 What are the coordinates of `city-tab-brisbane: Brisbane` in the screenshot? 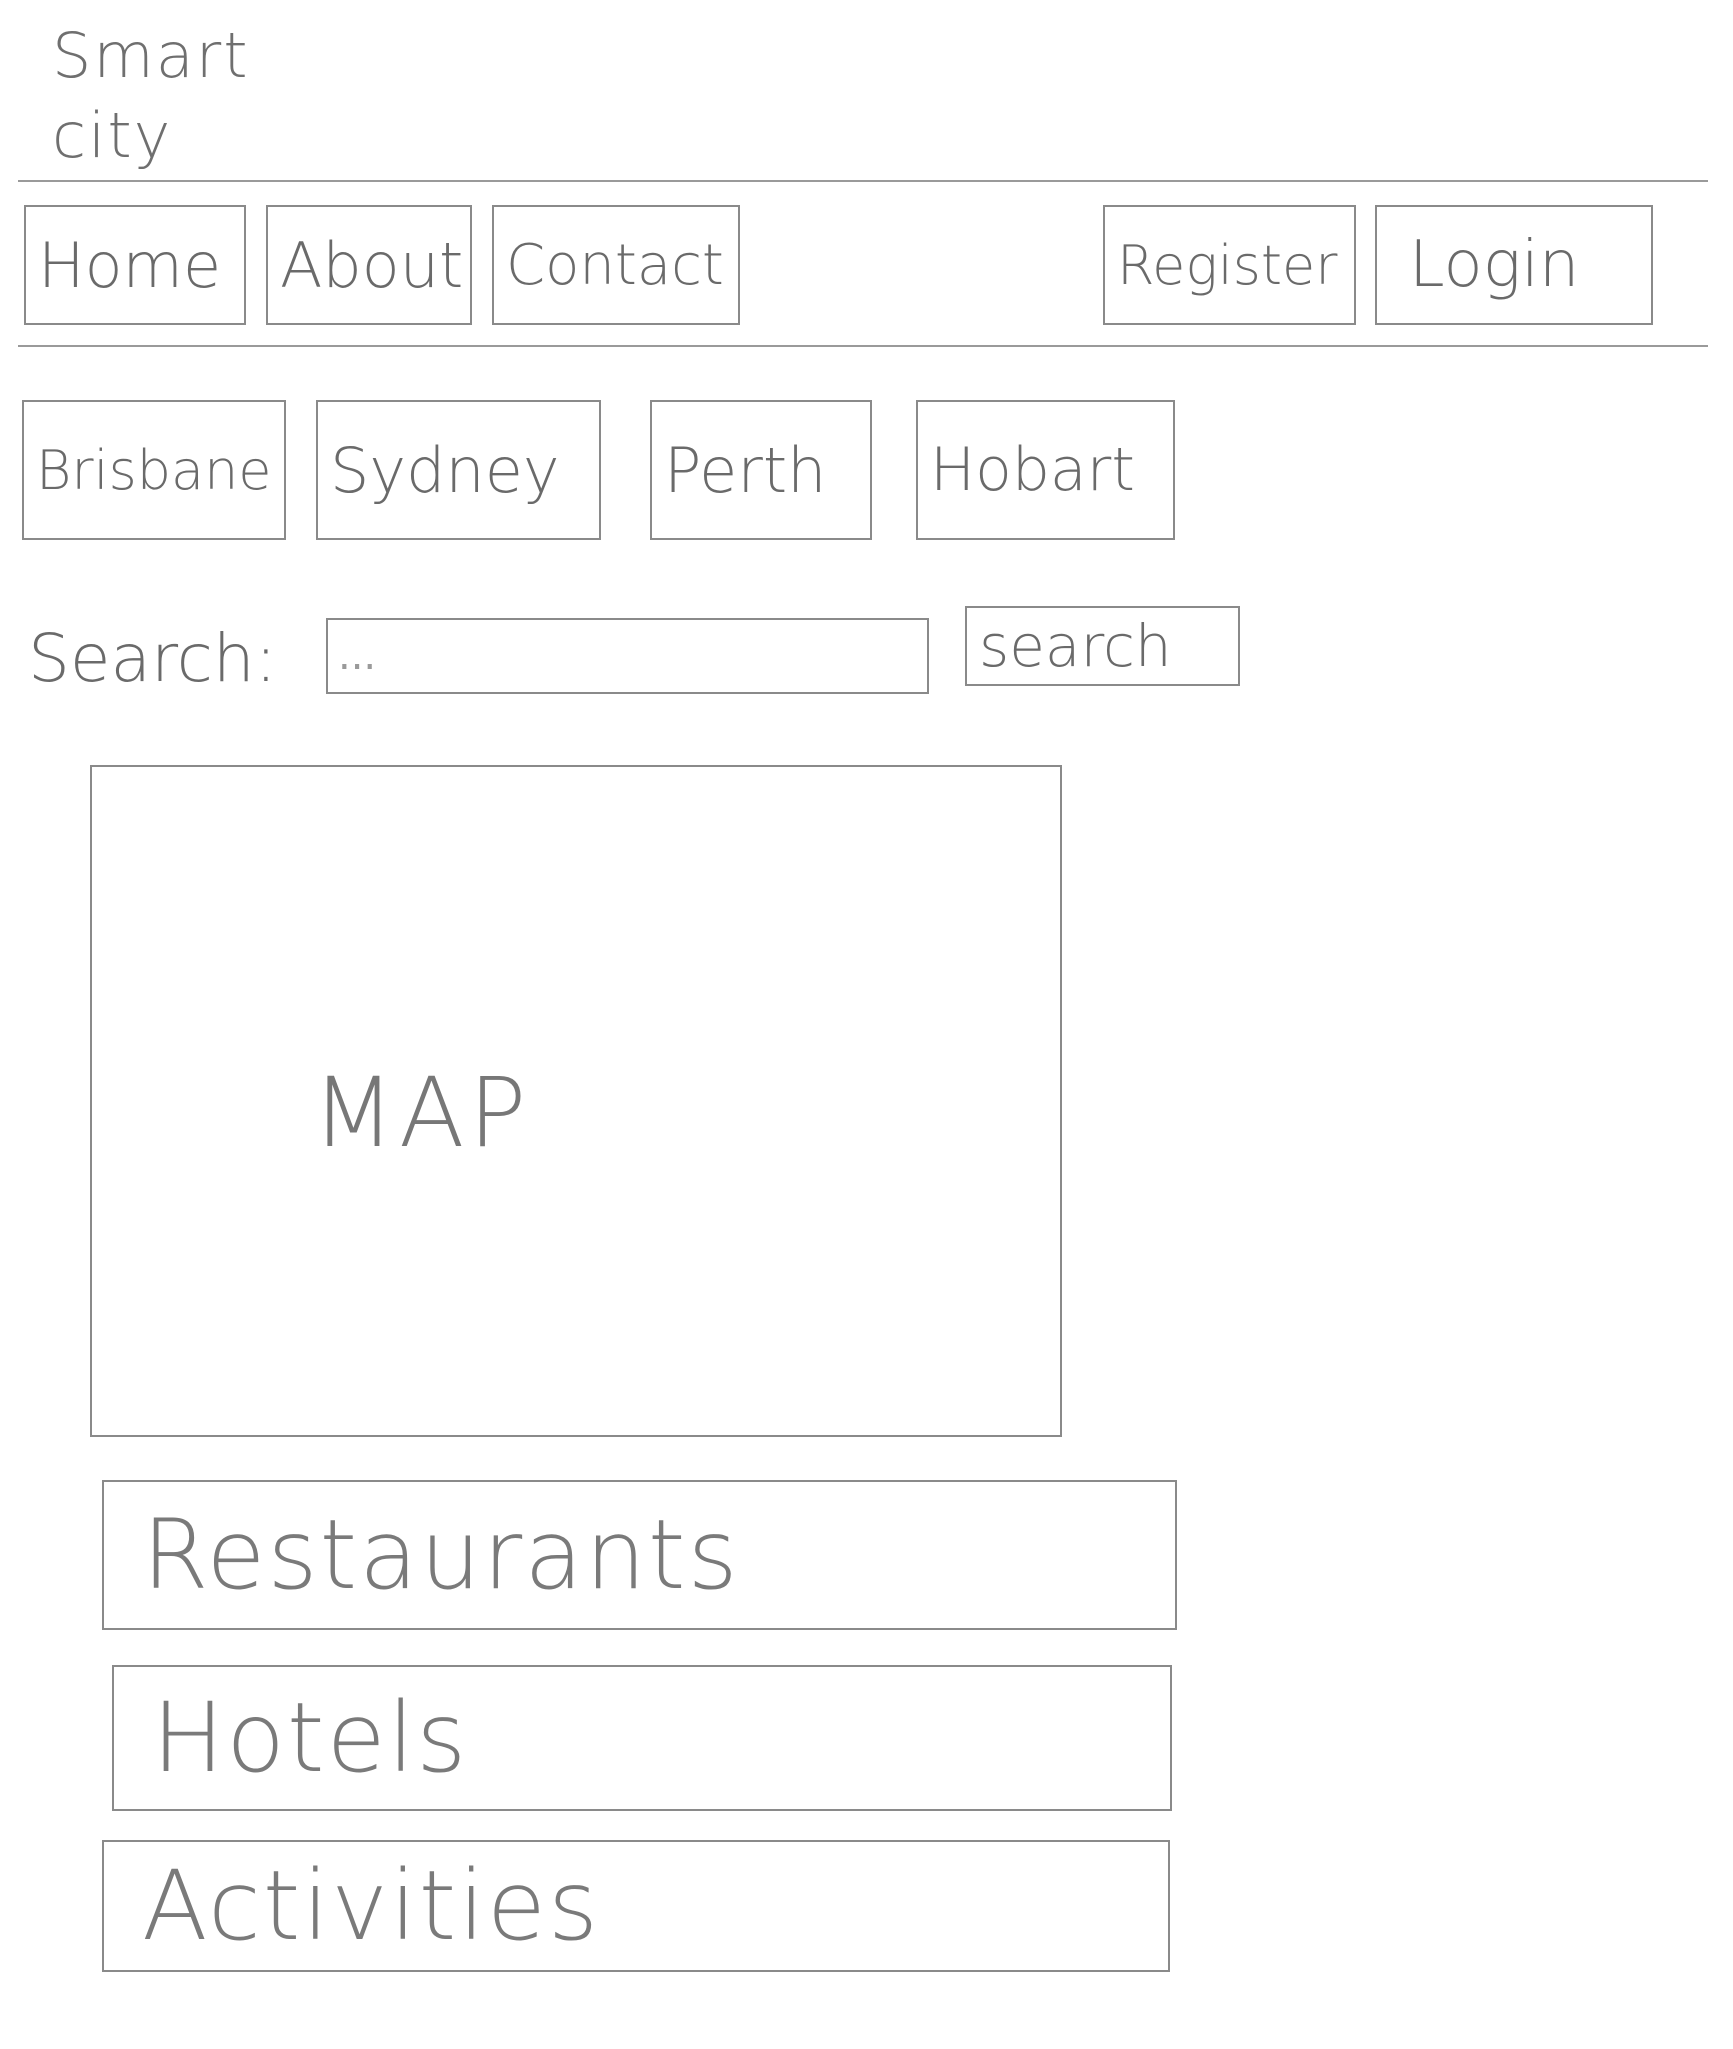 It's located at (154, 470).